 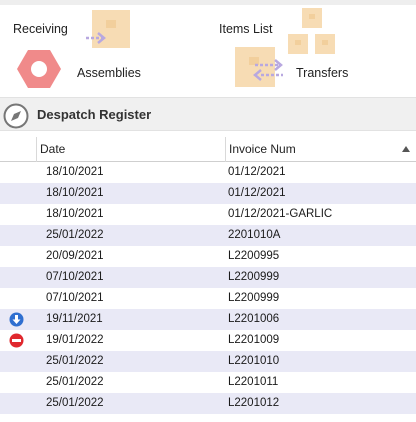 I want to click on section-title: Despatch Register, so click(x=94, y=114).